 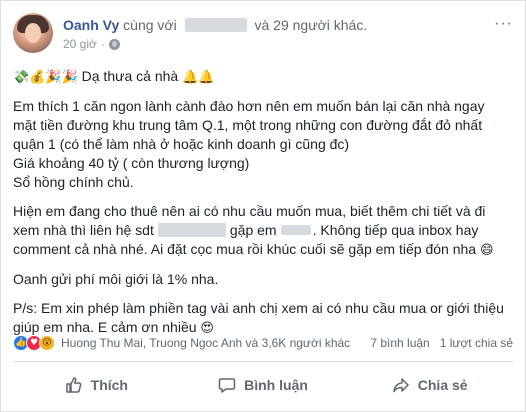 What do you see at coordinates (486, 250) in the screenshot?
I see `grin-emoji-icon: 😄` at bounding box center [486, 250].